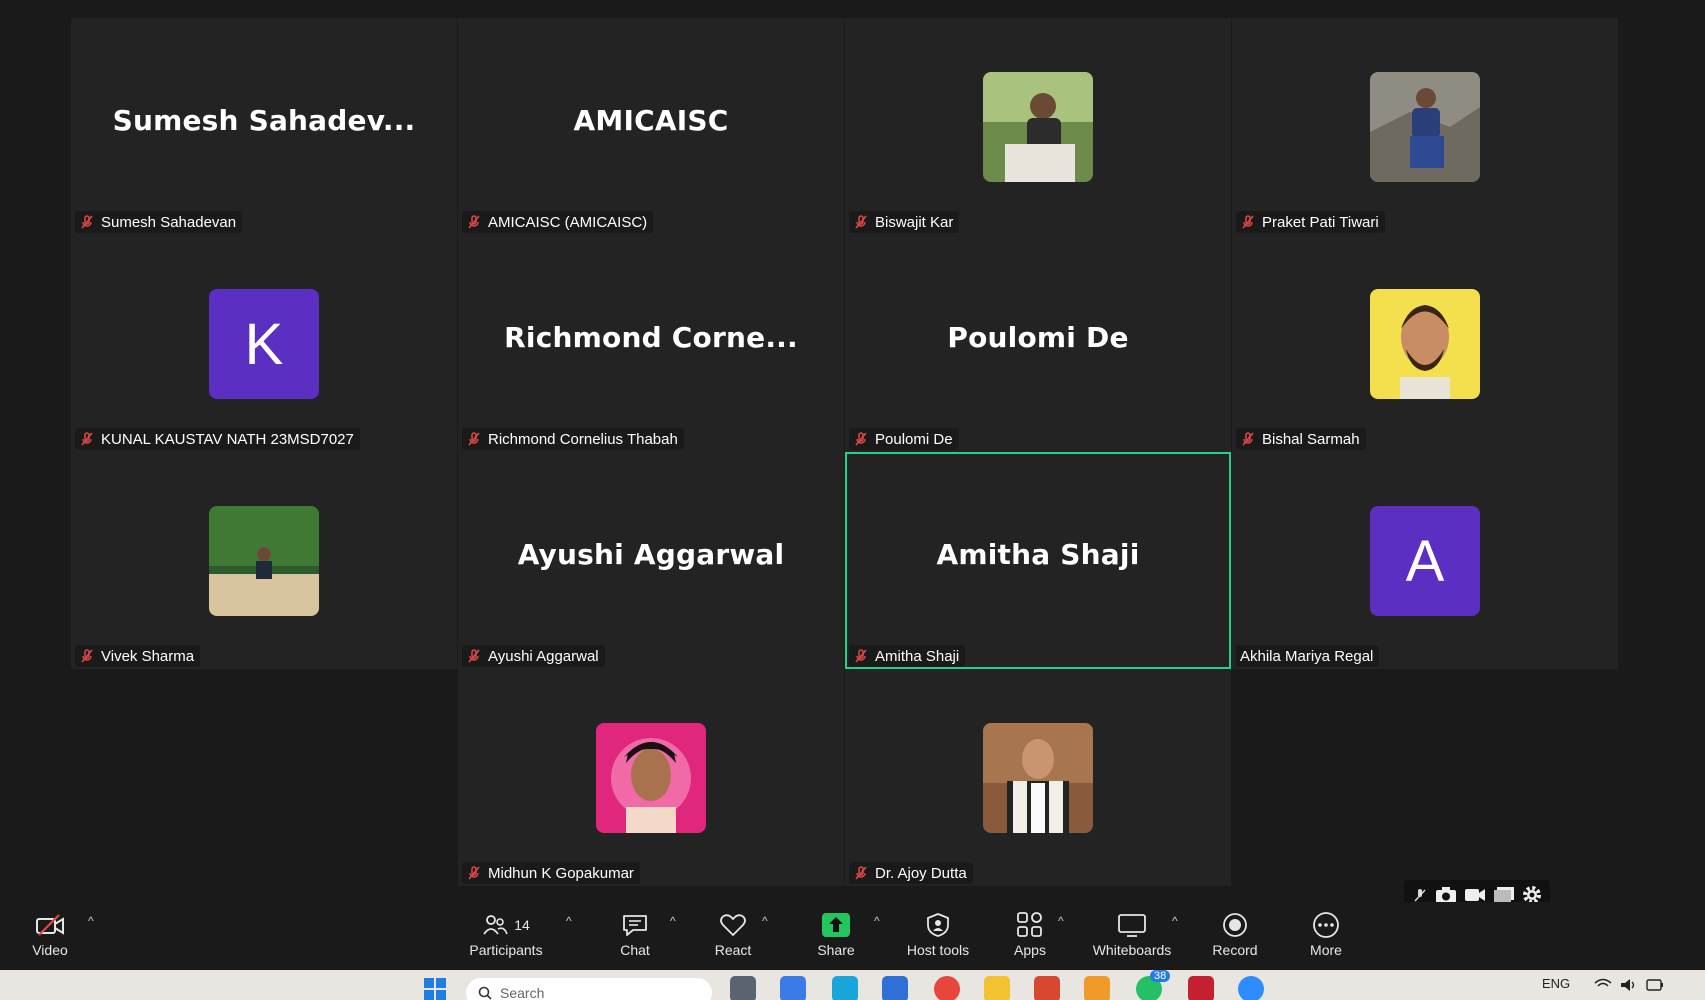 This screenshot has height=1000, width=1705. Describe the element at coordinates (227, 439) in the screenshot. I see `participant-name: KUNAL KAUSTAV NATH 23MSD7027` at that location.